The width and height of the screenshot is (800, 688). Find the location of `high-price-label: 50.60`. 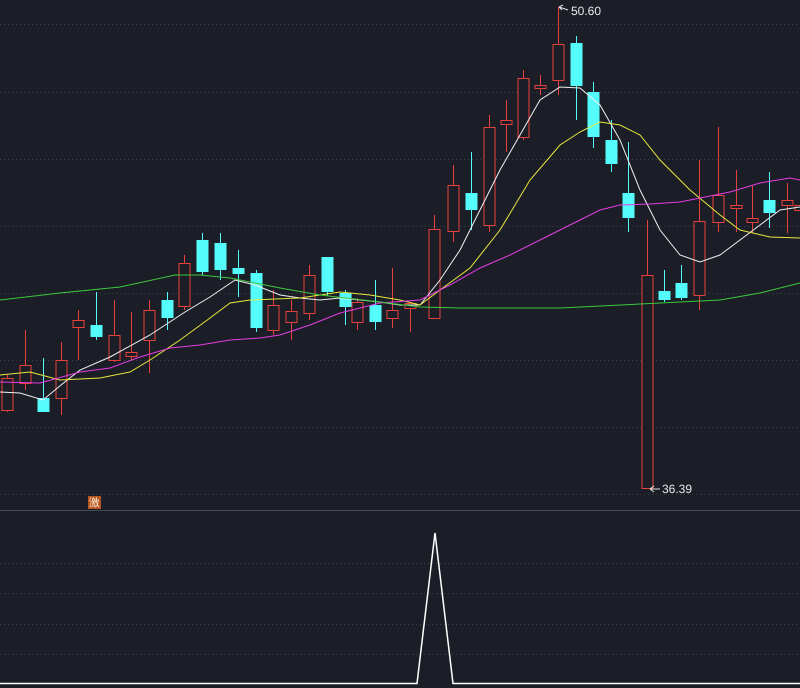

high-price-label: 50.60 is located at coordinates (586, 11).